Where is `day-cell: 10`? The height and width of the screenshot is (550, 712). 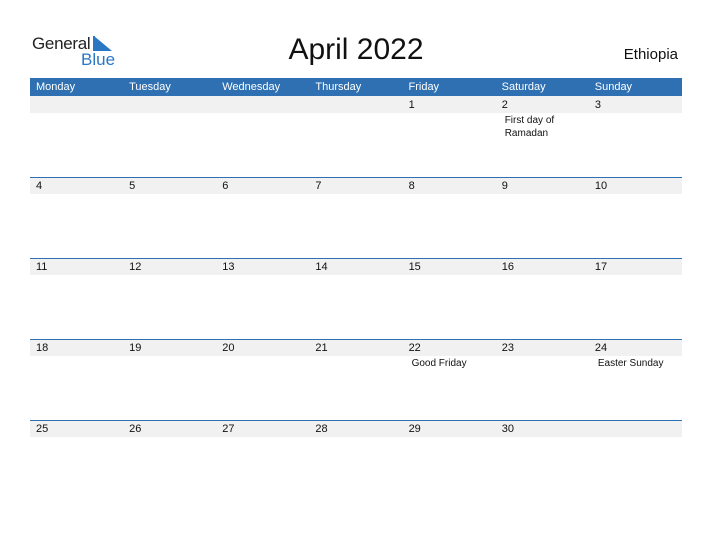
day-cell: 10 is located at coordinates (635, 217).